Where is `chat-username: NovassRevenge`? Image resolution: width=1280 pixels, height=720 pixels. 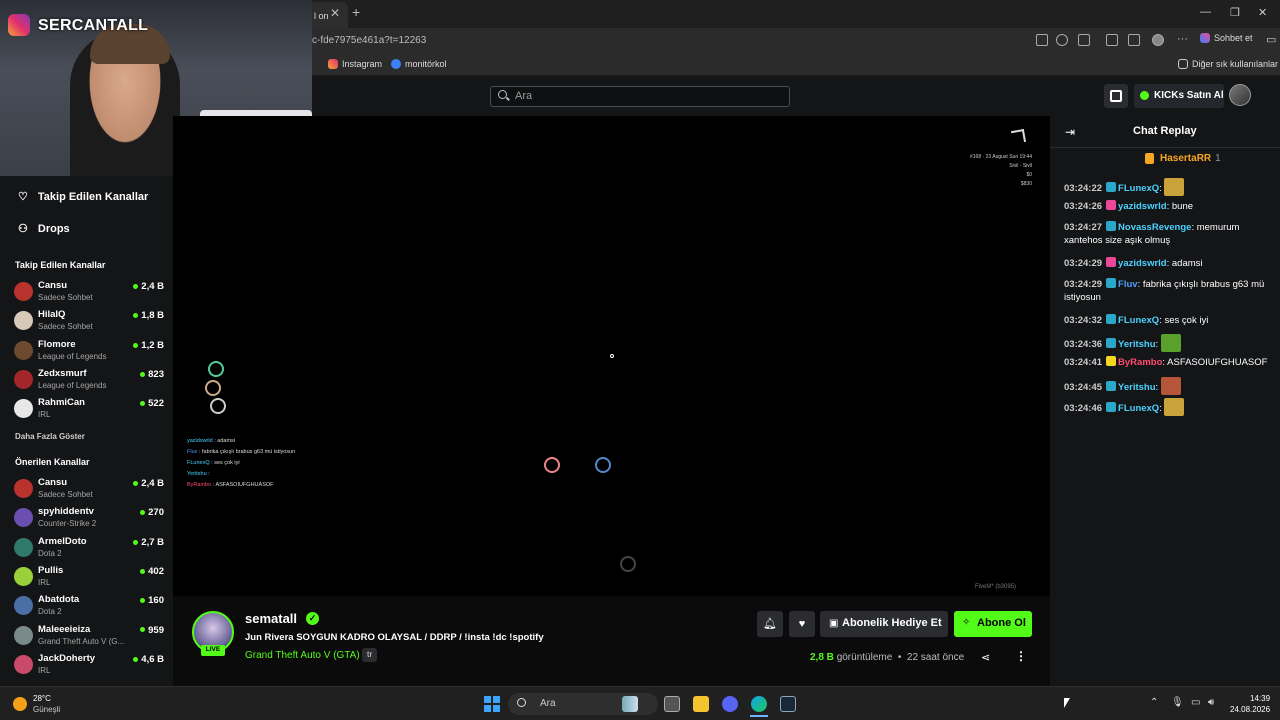 chat-username: NovassRevenge is located at coordinates (1154, 227).